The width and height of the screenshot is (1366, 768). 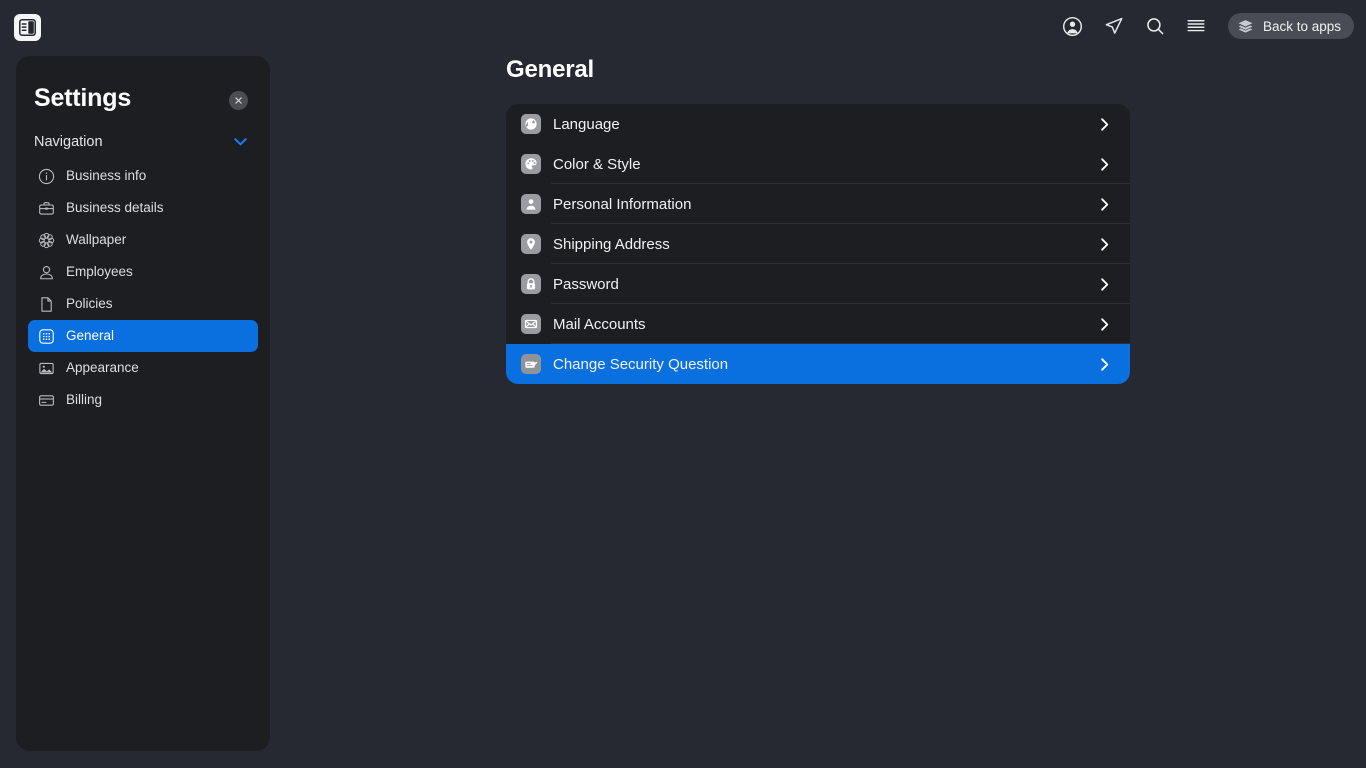 I want to click on list-item-label: Color & Style, so click(x=597, y=164).